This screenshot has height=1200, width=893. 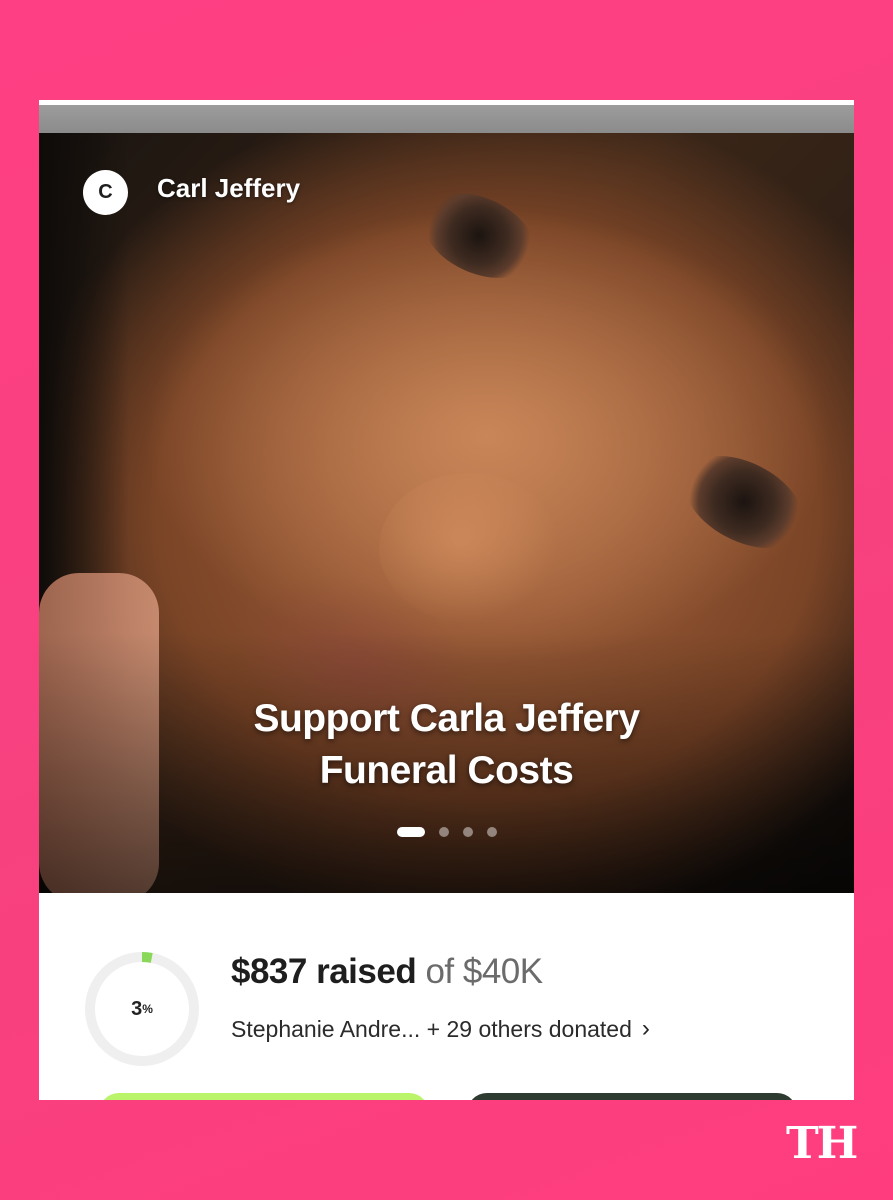 What do you see at coordinates (228, 188) in the screenshot?
I see `organizer-name: Carl Jeffery` at bounding box center [228, 188].